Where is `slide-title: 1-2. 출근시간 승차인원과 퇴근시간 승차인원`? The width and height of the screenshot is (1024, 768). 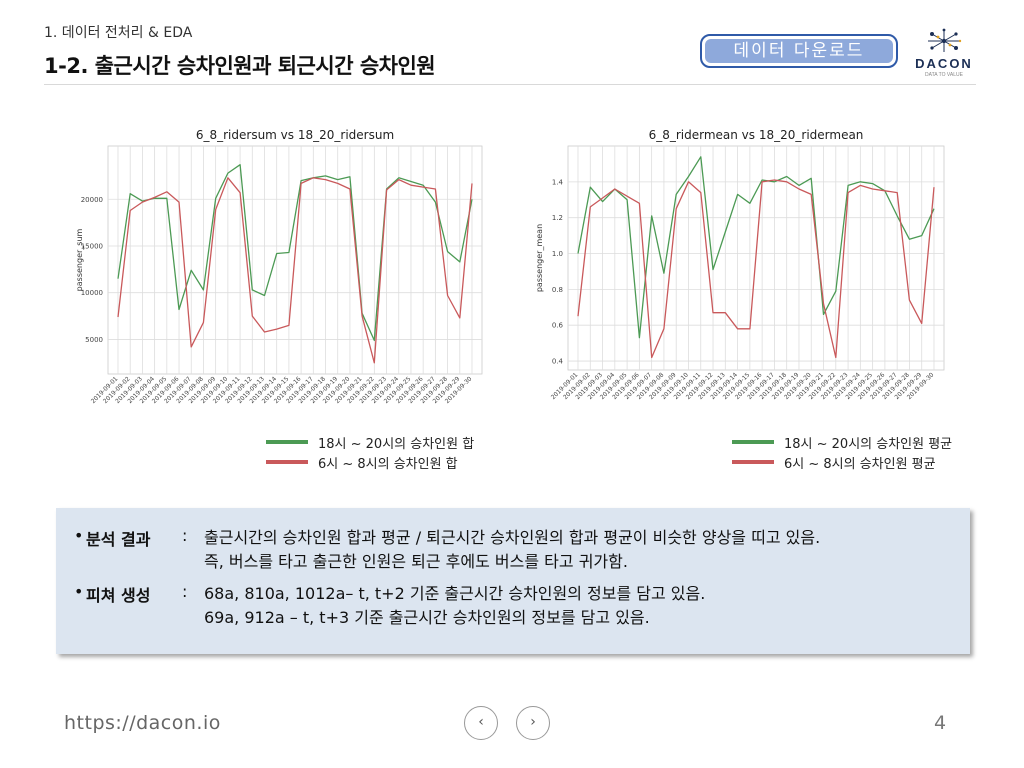
slide-title: 1-2. 출근시간 승차인원과 퇴근시간 승차인원 is located at coordinates (240, 66).